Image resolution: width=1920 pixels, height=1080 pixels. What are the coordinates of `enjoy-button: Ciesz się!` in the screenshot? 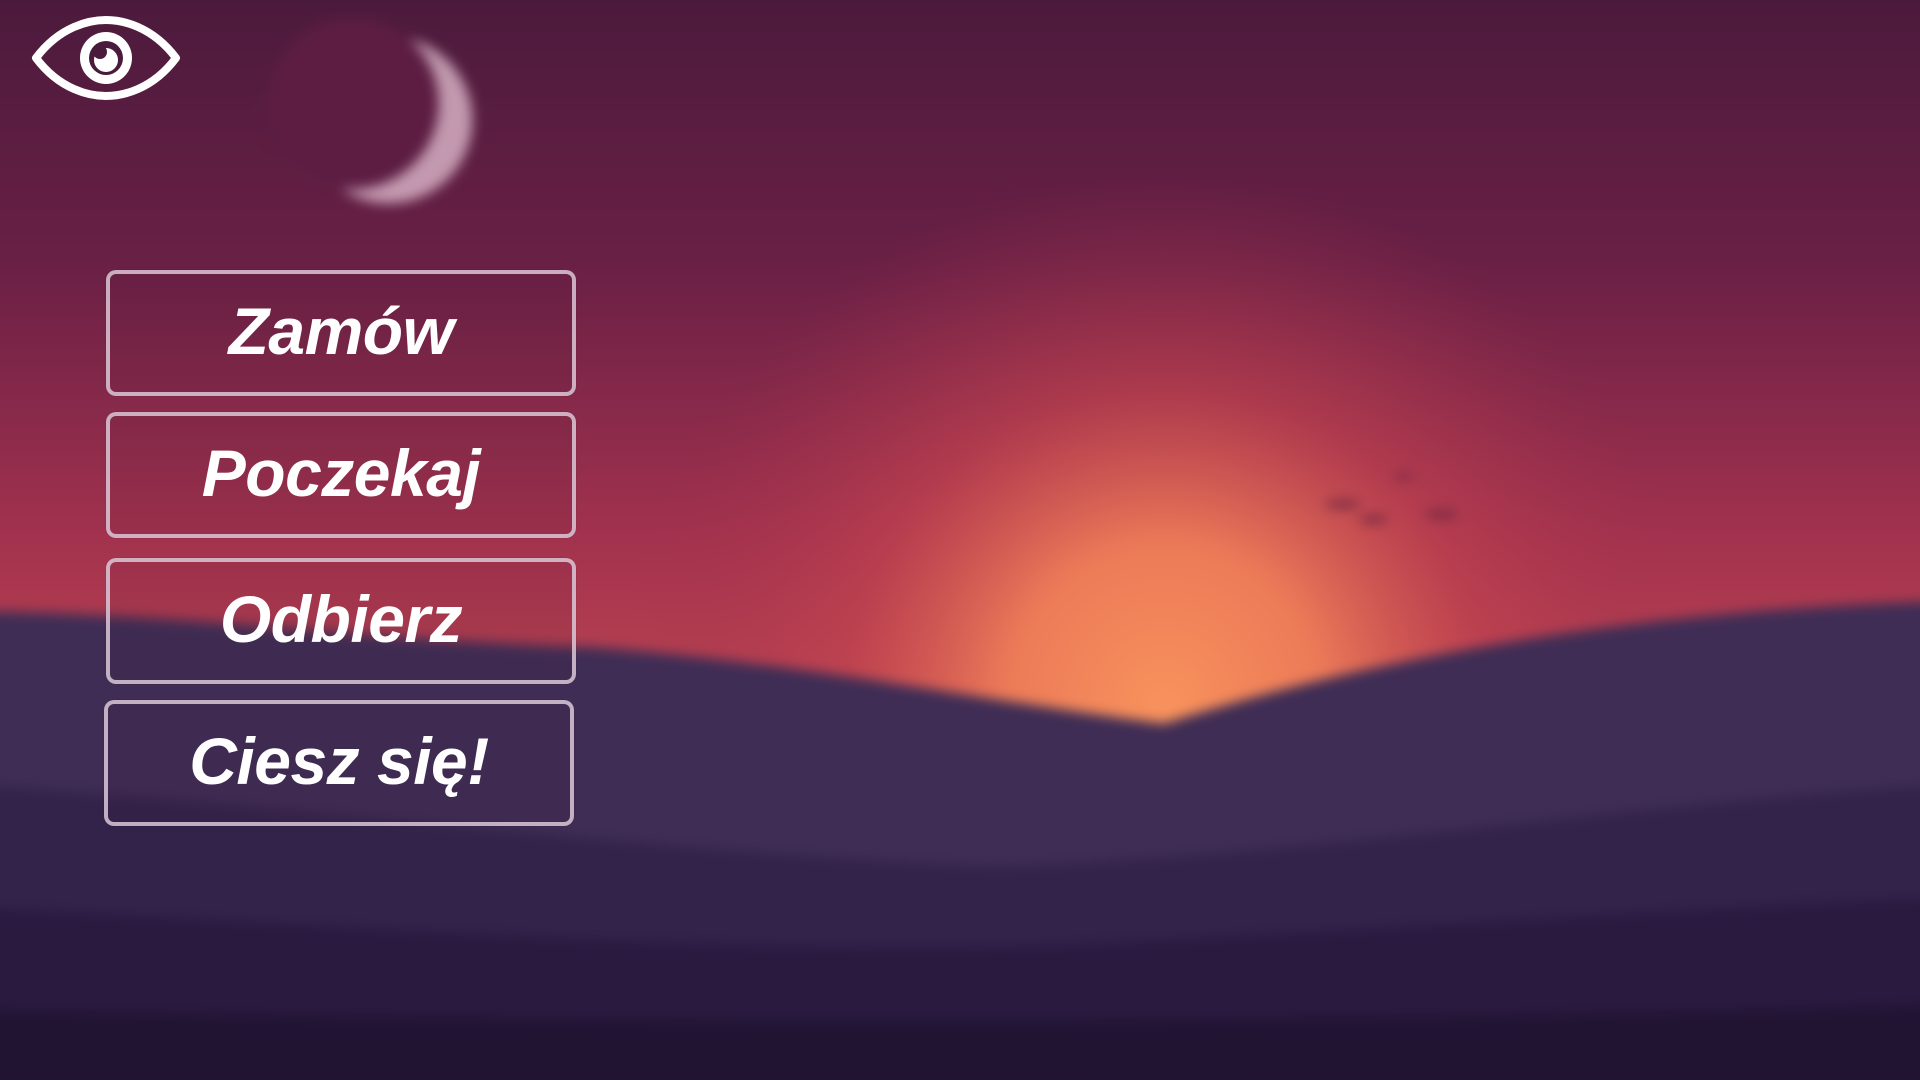 It's located at (339, 763).